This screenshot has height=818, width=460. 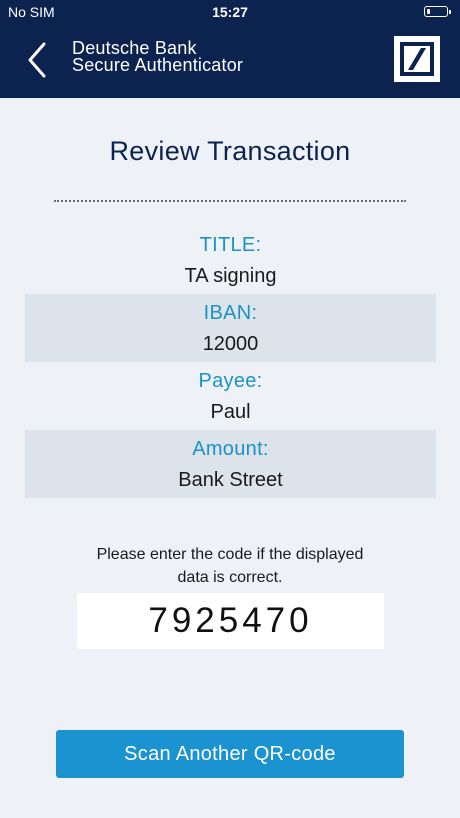 I want to click on clock: 15:27, so click(x=230, y=12).